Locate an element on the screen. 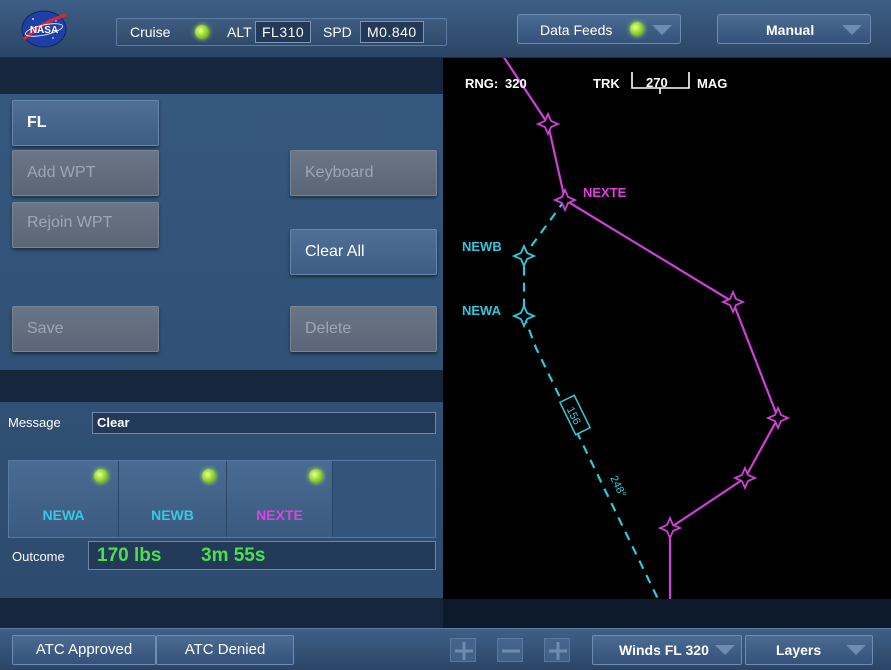 This screenshot has width=891, height=670. alt-value-field: FL310 is located at coordinates (283, 32).